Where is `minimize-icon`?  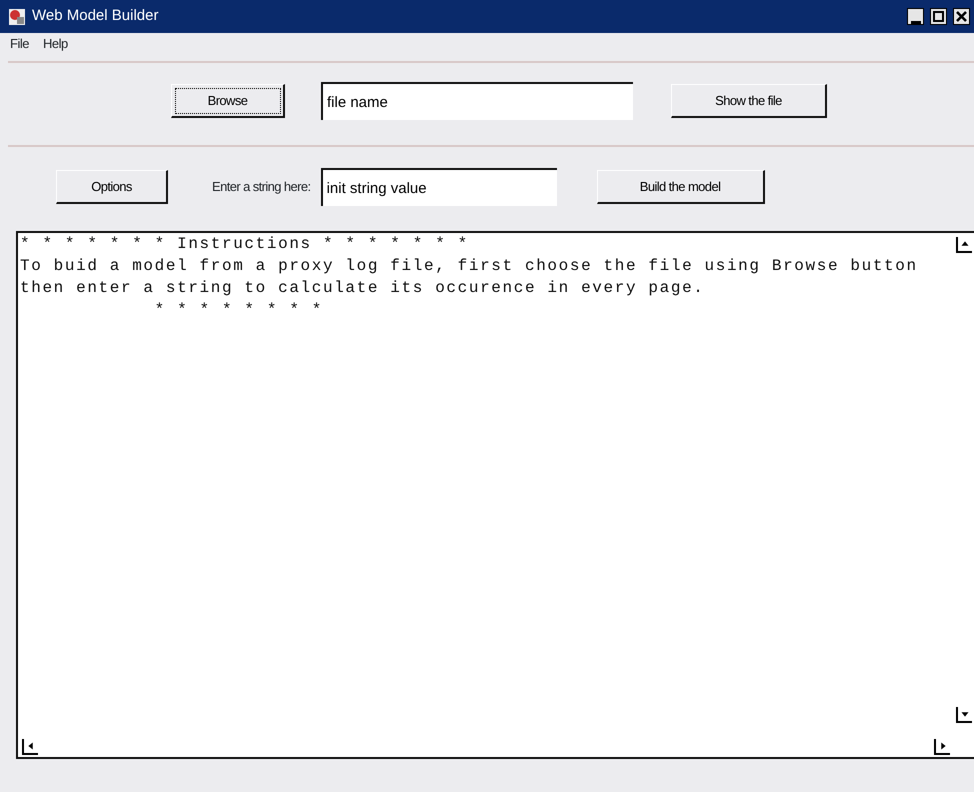
minimize-icon is located at coordinates (915, 22).